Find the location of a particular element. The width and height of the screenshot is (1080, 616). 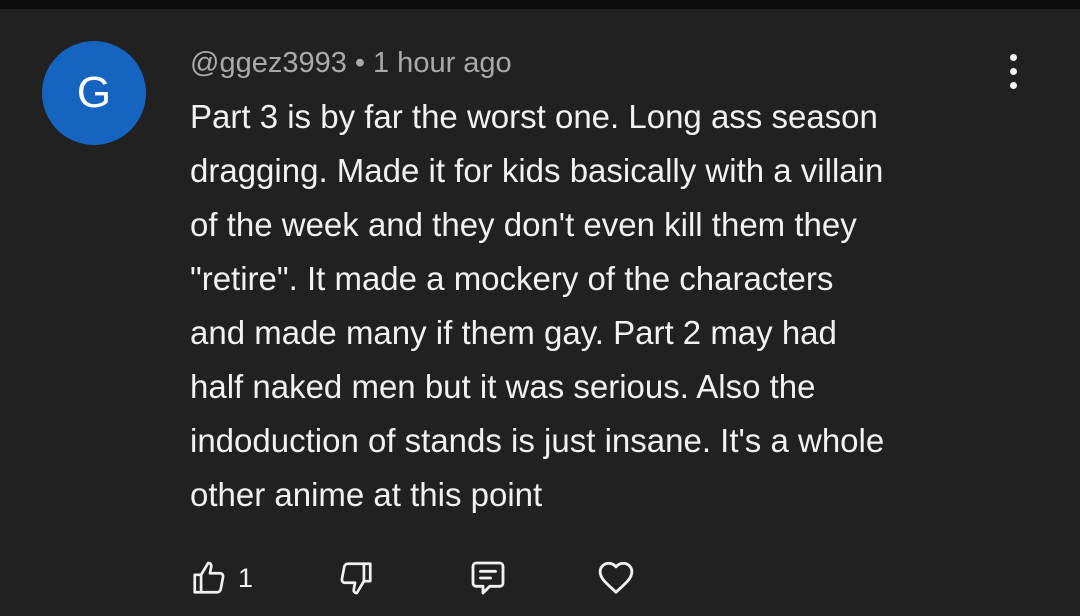

thumbs-up-icon is located at coordinates (209, 577).